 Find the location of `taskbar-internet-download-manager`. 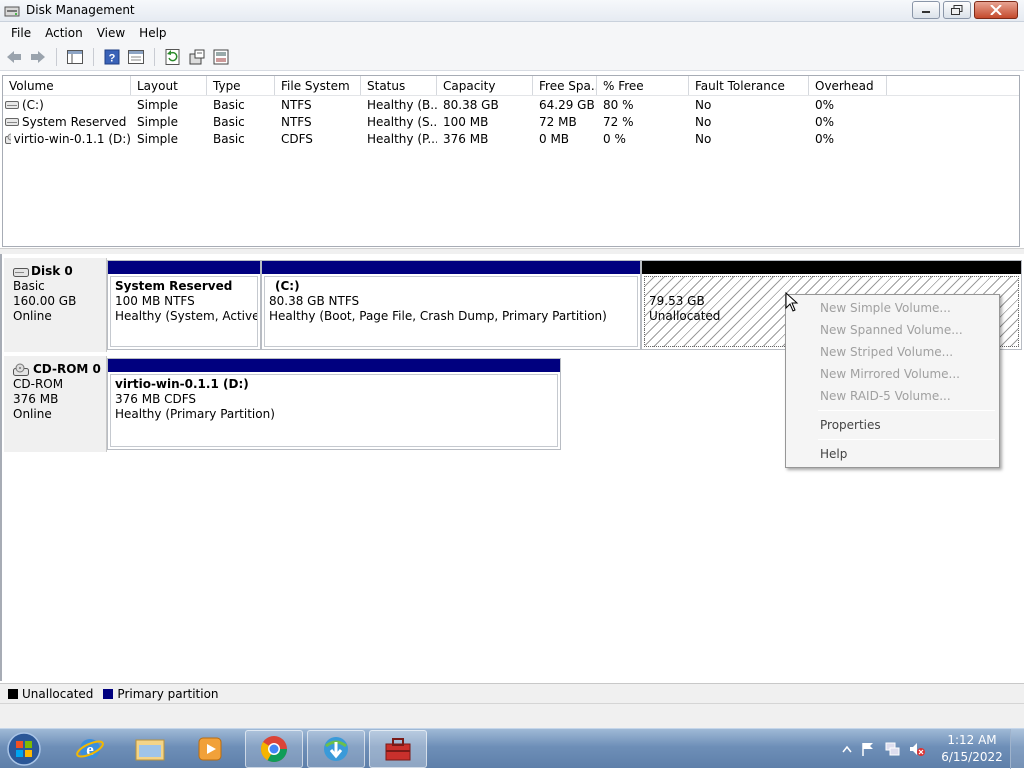

taskbar-internet-download-manager is located at coordinates (336, 749).